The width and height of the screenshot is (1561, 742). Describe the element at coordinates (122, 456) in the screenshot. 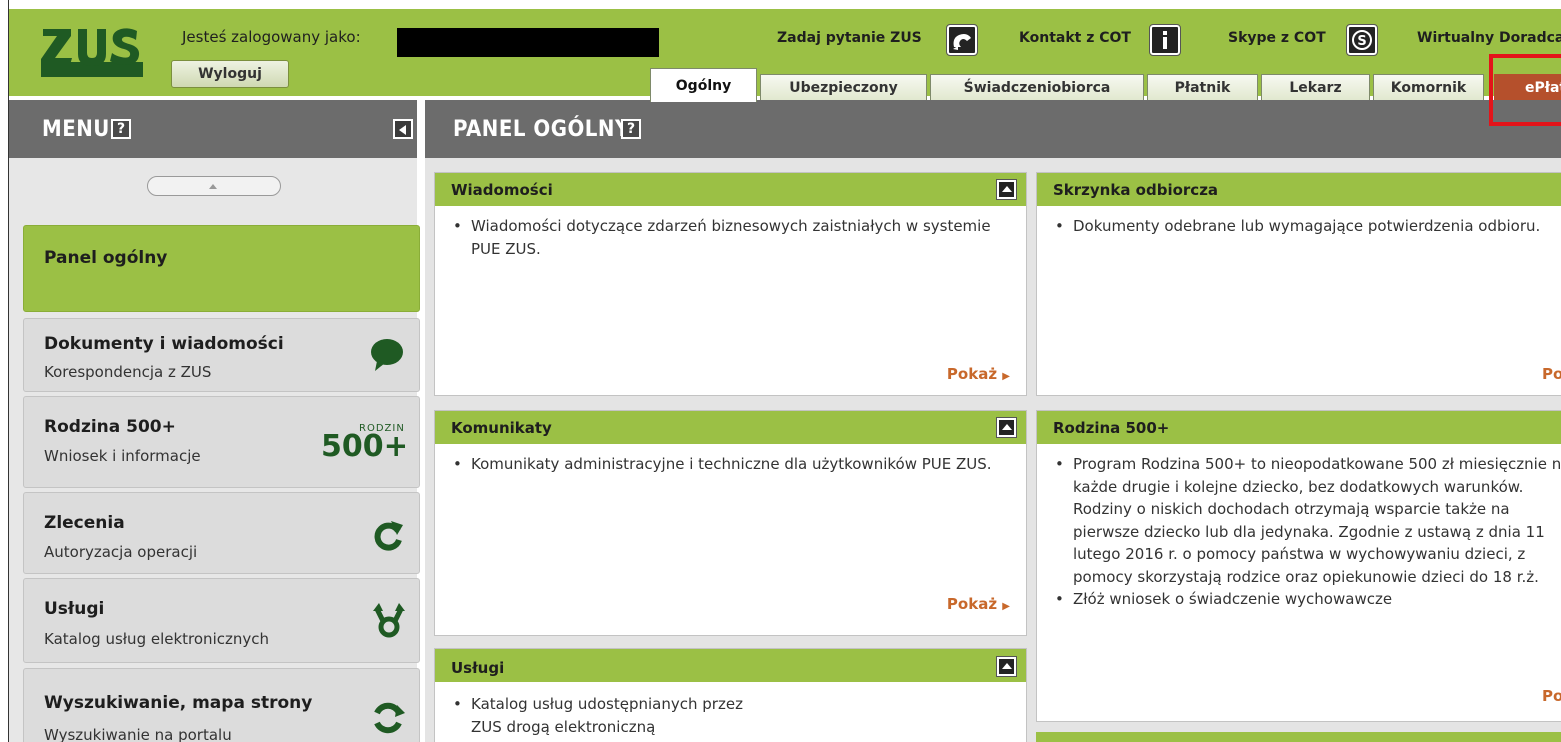

I see `menu-item-subtitle: Wniosek i informacje` at that location.